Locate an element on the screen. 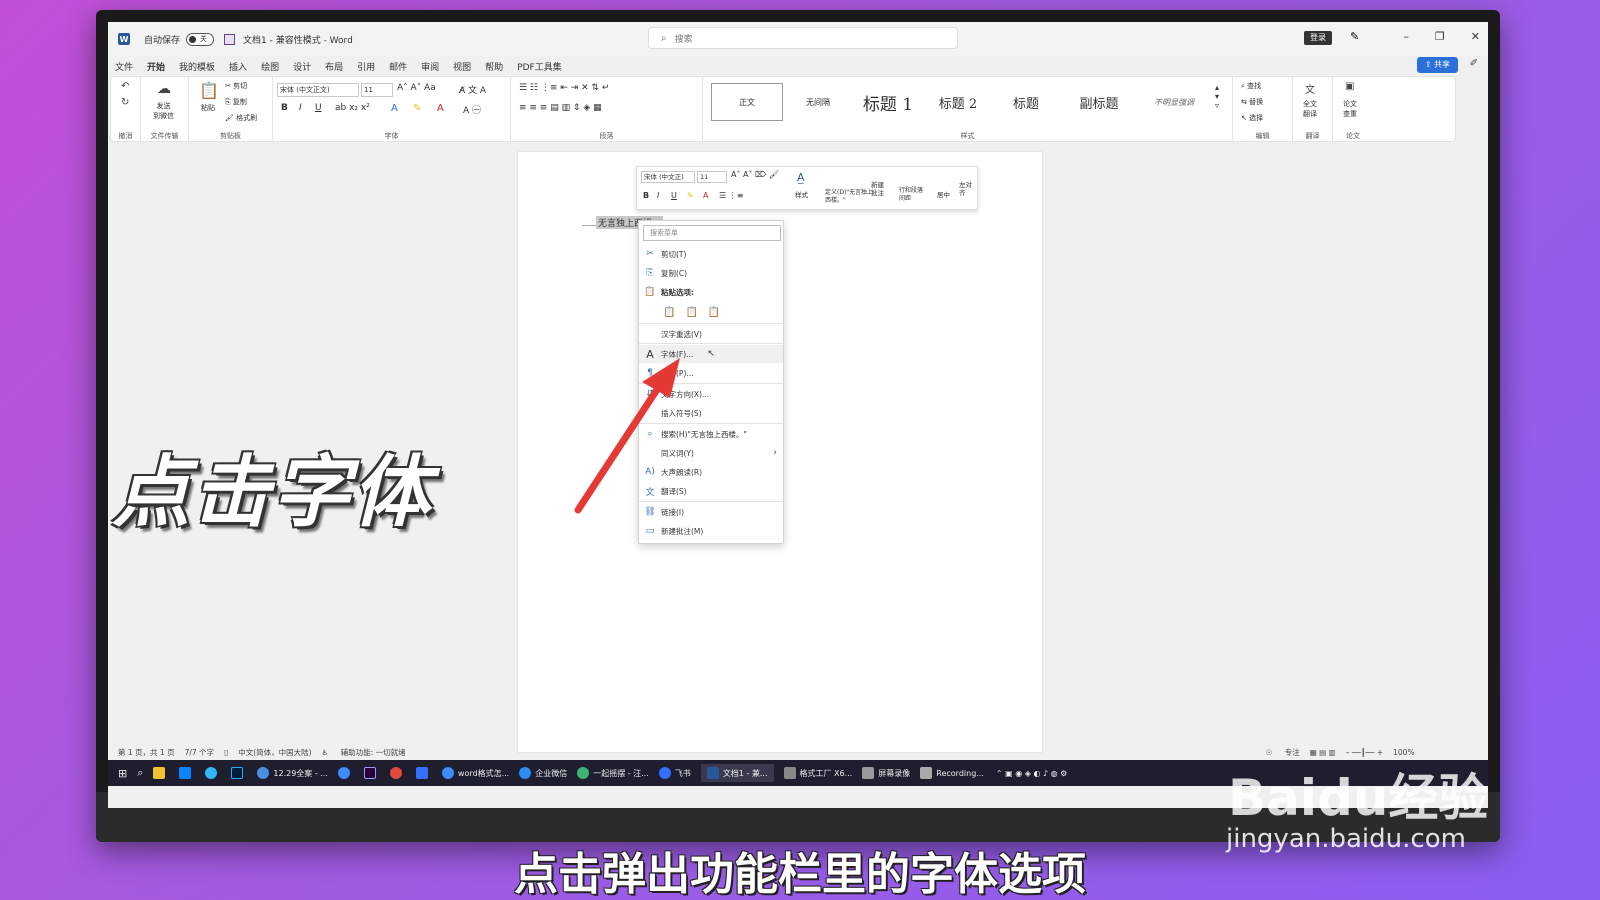 The width and height of the screenshot is (1600, 900). watermark-brand: Baidu经验 is located at coordinates (1358, 798).